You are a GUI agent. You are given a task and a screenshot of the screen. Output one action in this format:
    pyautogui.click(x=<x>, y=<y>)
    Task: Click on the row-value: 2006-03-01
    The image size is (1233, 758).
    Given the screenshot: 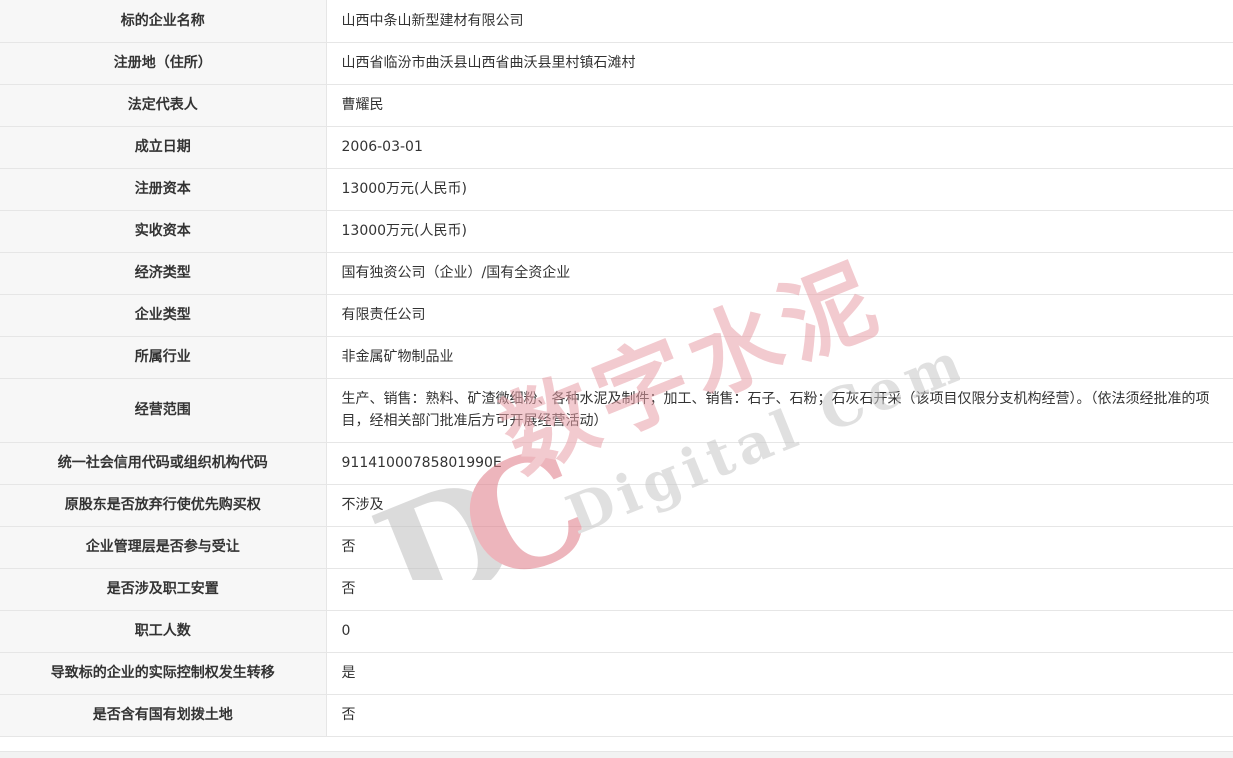 What is the action you would take?
    pyautogui.click(x=779, y=147)
    